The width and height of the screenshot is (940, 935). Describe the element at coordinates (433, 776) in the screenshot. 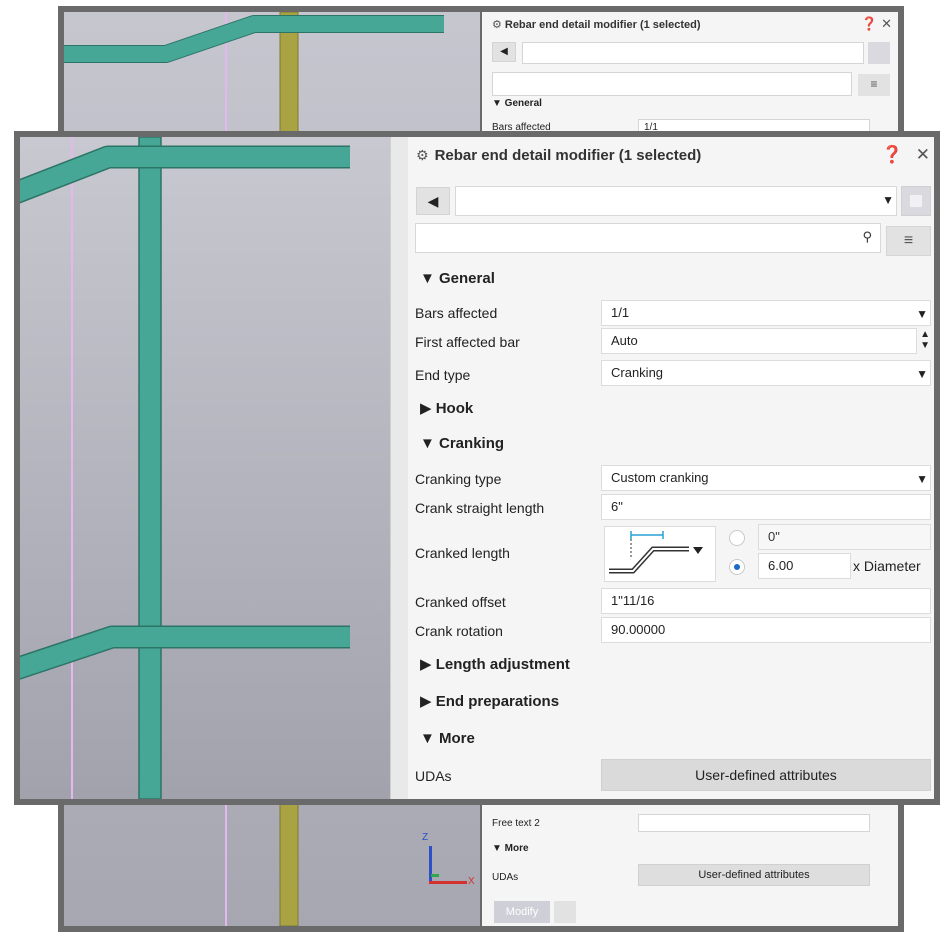

I see `udas-label: UDAs` at that location.